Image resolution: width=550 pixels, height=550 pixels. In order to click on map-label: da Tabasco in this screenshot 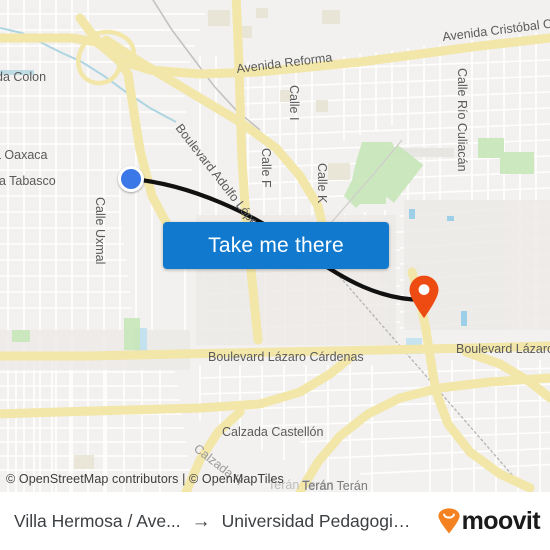, I will do `click(28, 181)`.